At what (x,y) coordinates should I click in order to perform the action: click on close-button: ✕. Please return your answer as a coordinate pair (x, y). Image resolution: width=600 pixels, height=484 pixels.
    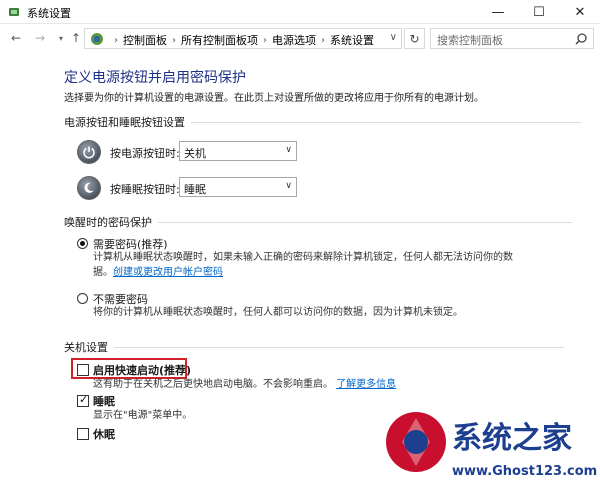
    Looking at the image, I should click on (580, 12).